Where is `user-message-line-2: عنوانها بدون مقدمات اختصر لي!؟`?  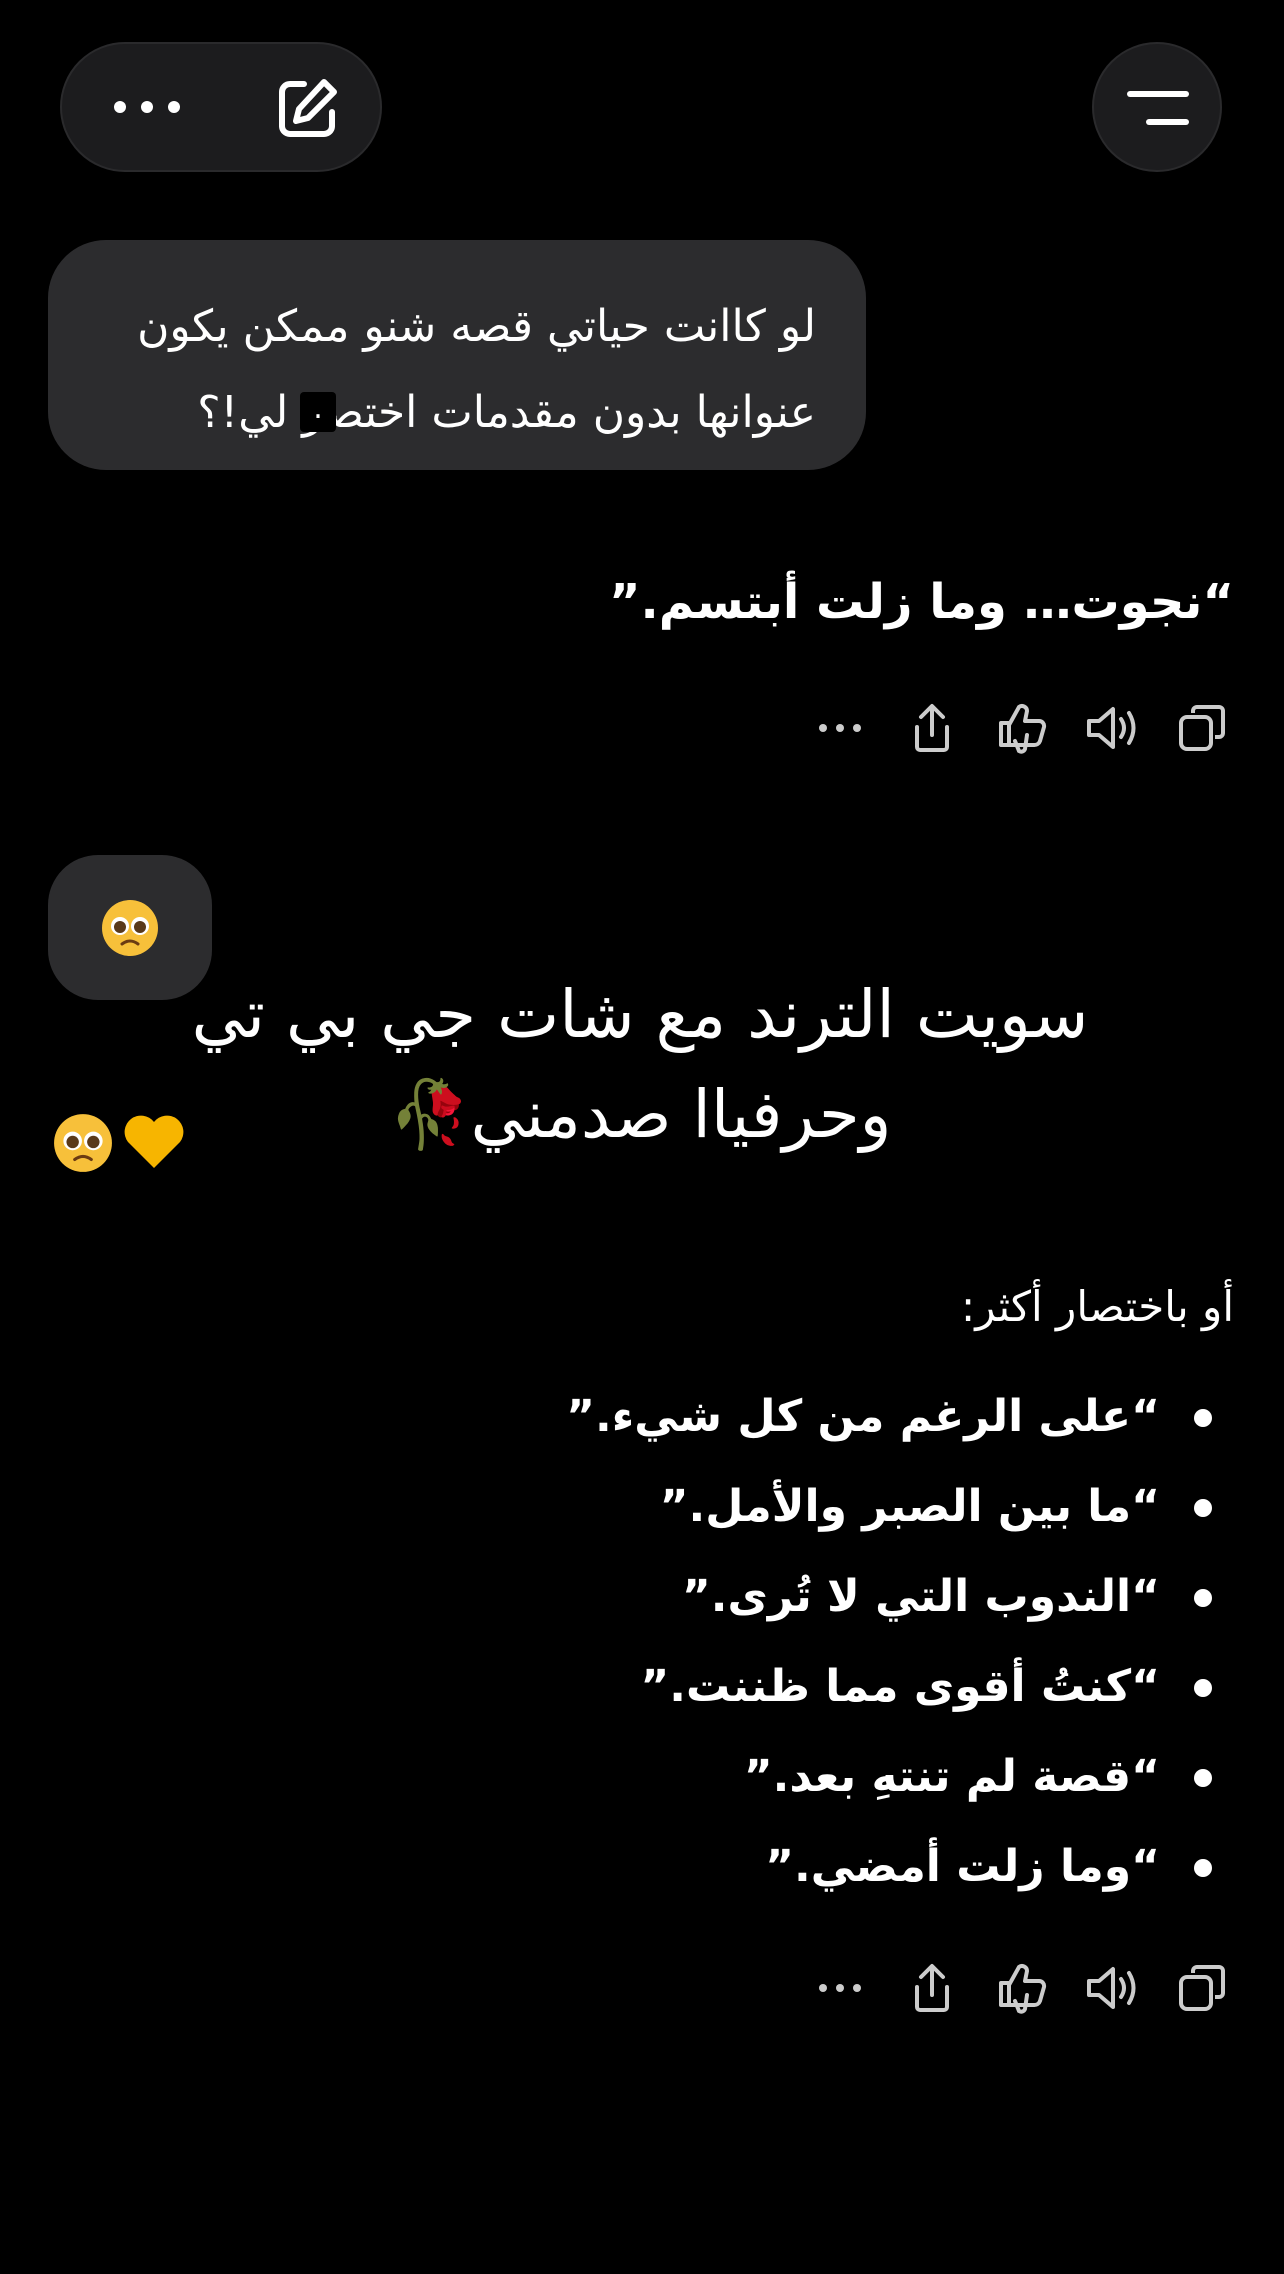
user-message-line-2: عنوانها بدون مقدمات اختصر لي!؟ is located at coordinates (506, 412).